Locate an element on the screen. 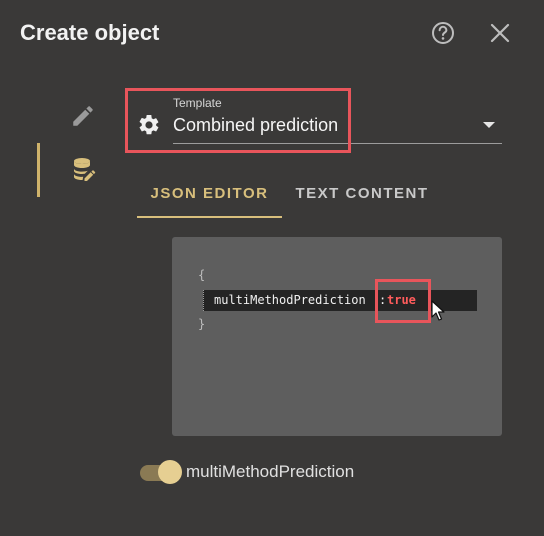  pencil-icon is located at coordinates (83, 116).